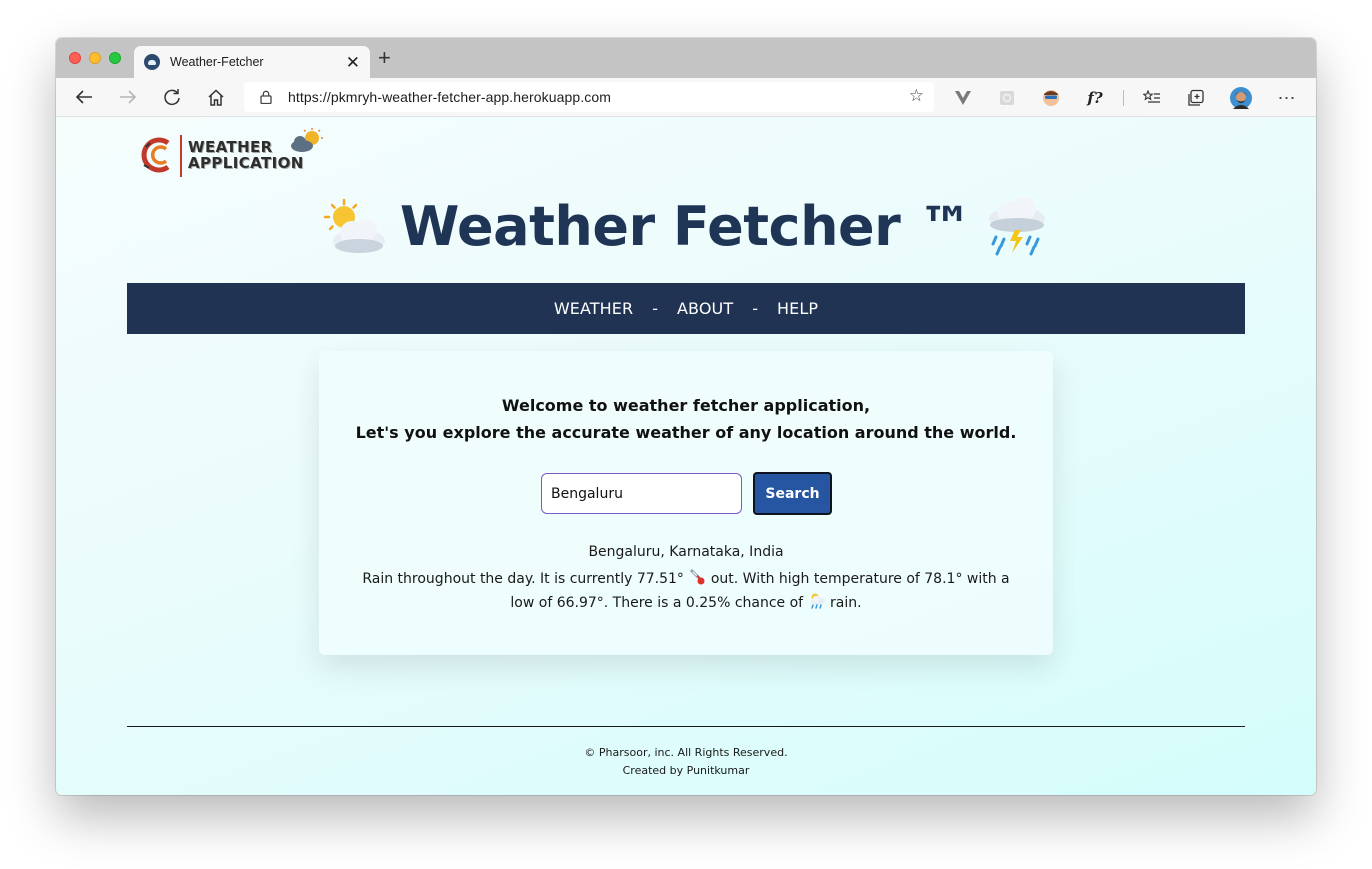 This screenshot has width=1372, height=869. What do you see at coordinates (307, 140) in the screenshot?
I see `cloud-sun-icon` at bounding box center [307, 140].